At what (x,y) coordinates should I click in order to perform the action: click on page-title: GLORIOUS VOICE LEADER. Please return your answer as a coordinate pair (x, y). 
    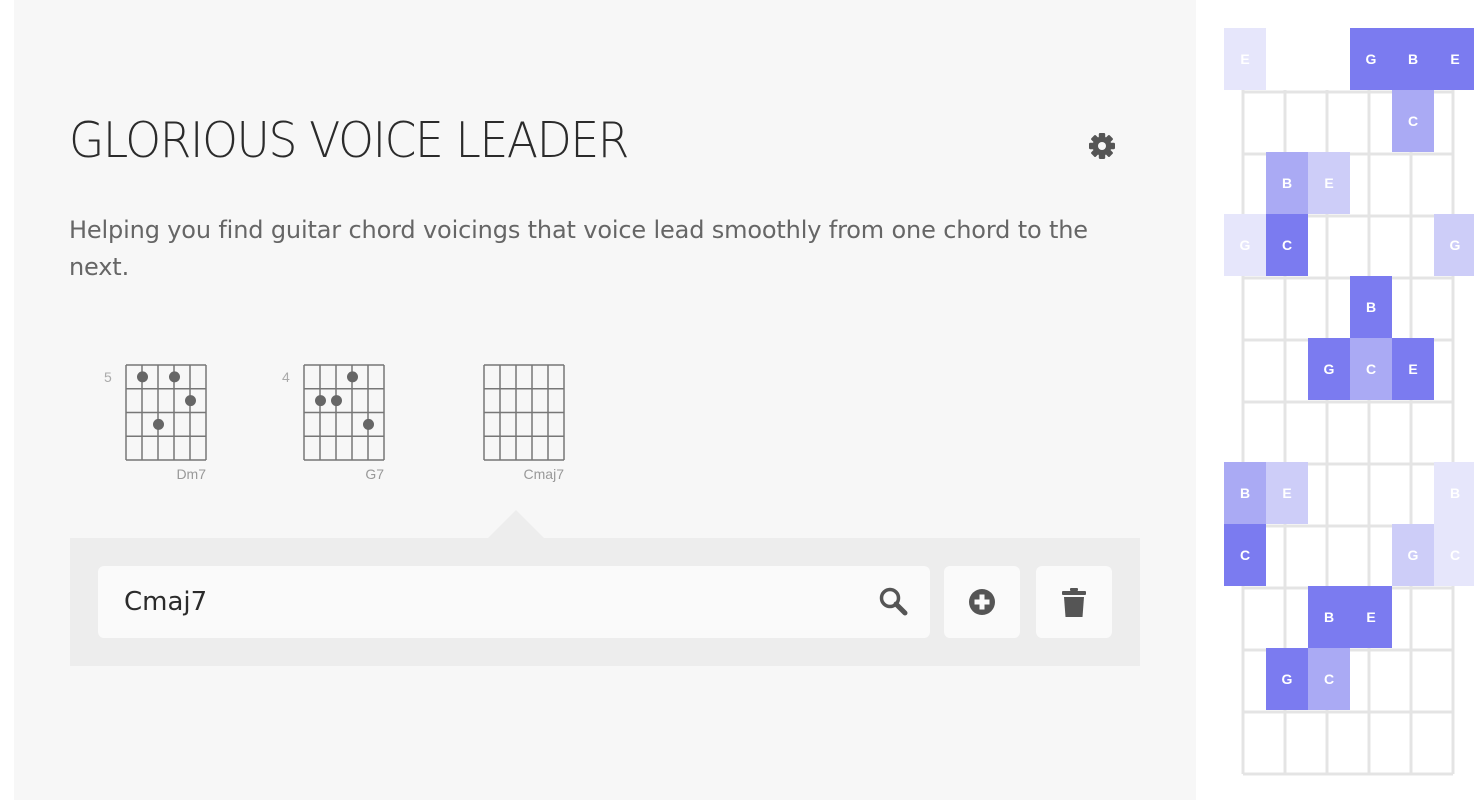
    Looking at the image, I should click on (349, 140).